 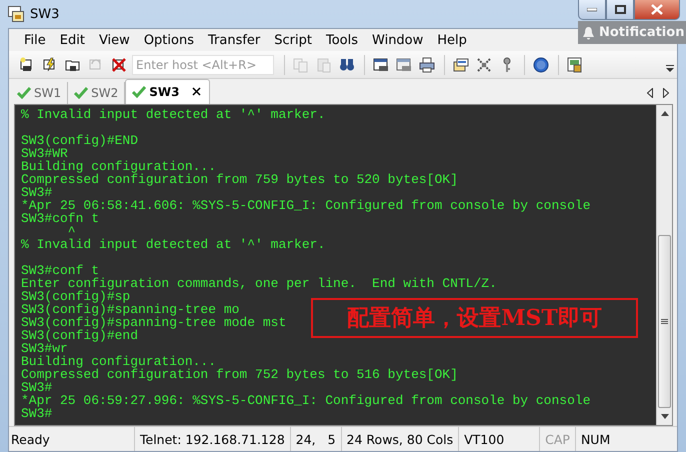 What do you see at coordinates (44, 348) in the screenshot?
I see `terminal-line: SW3#wr` at bounding box center [44, 348].